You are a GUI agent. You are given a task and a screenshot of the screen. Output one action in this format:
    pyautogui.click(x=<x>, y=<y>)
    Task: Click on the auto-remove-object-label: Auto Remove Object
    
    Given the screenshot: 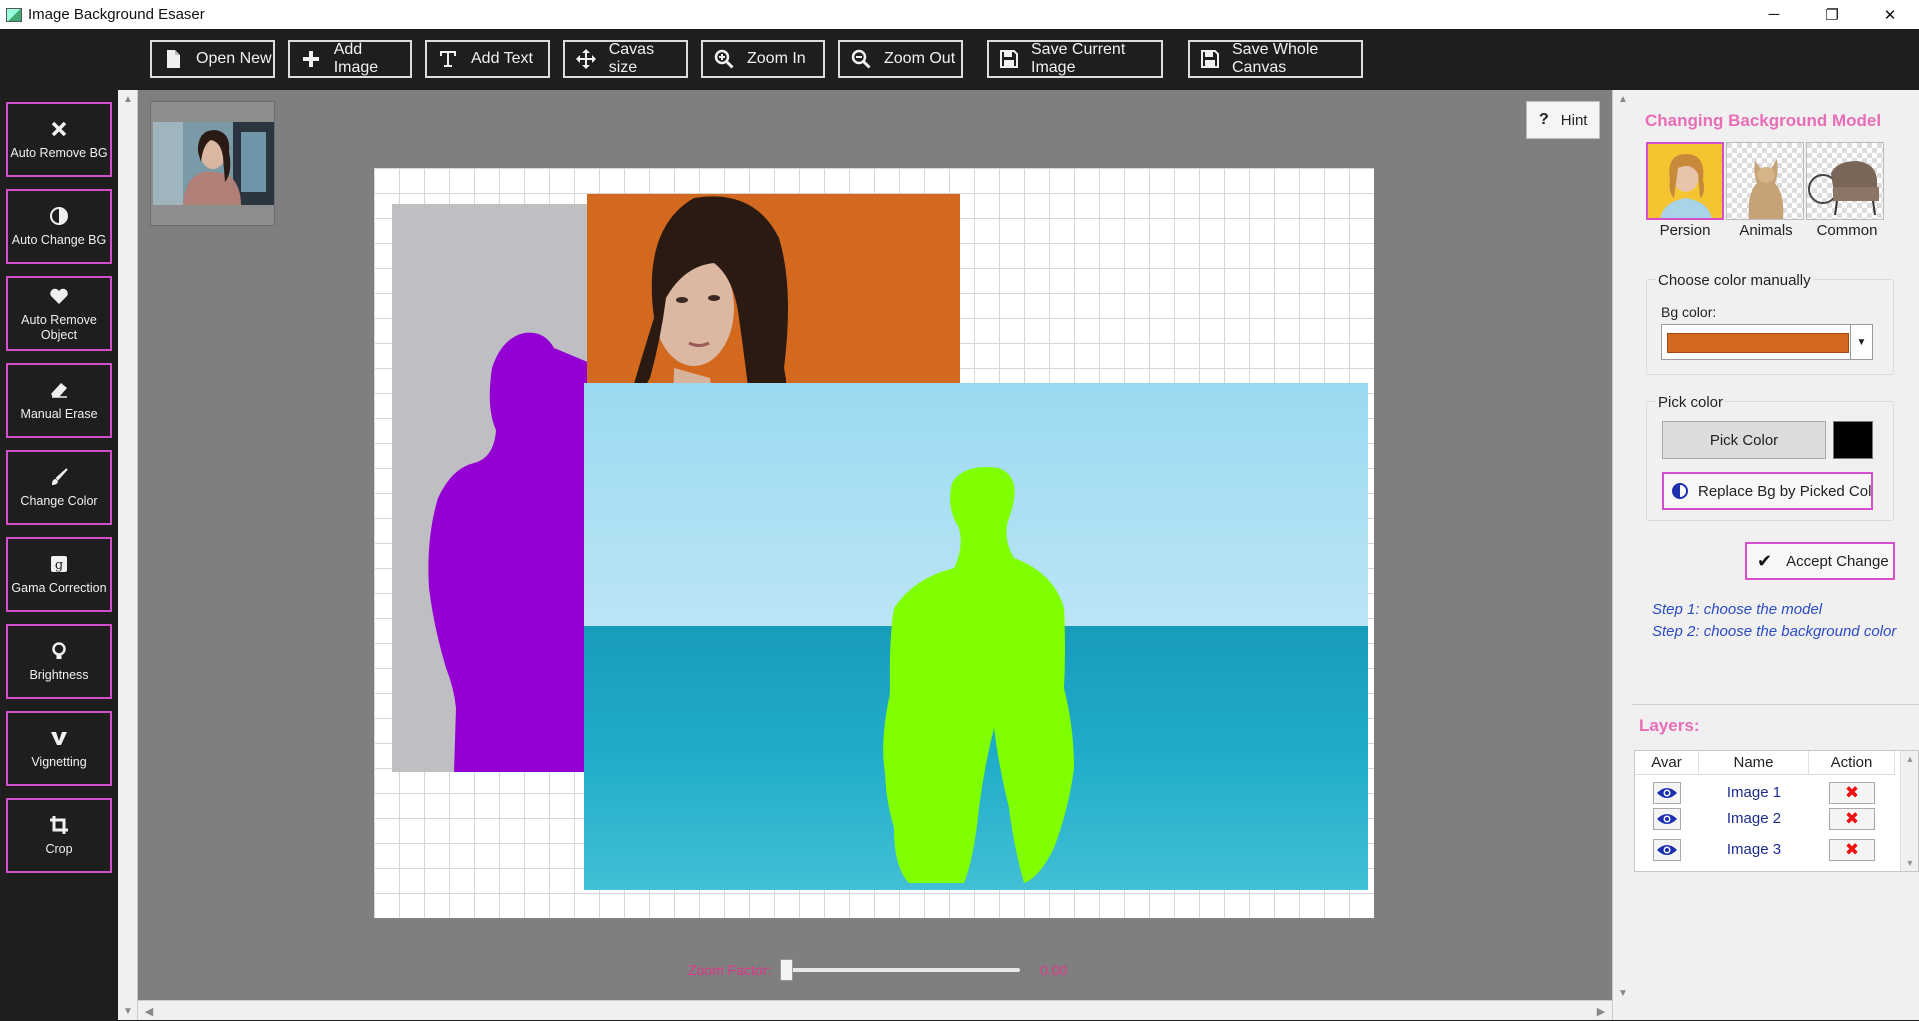 What is the action you would take?
    pyautogui.click(x=59, y=327)
    